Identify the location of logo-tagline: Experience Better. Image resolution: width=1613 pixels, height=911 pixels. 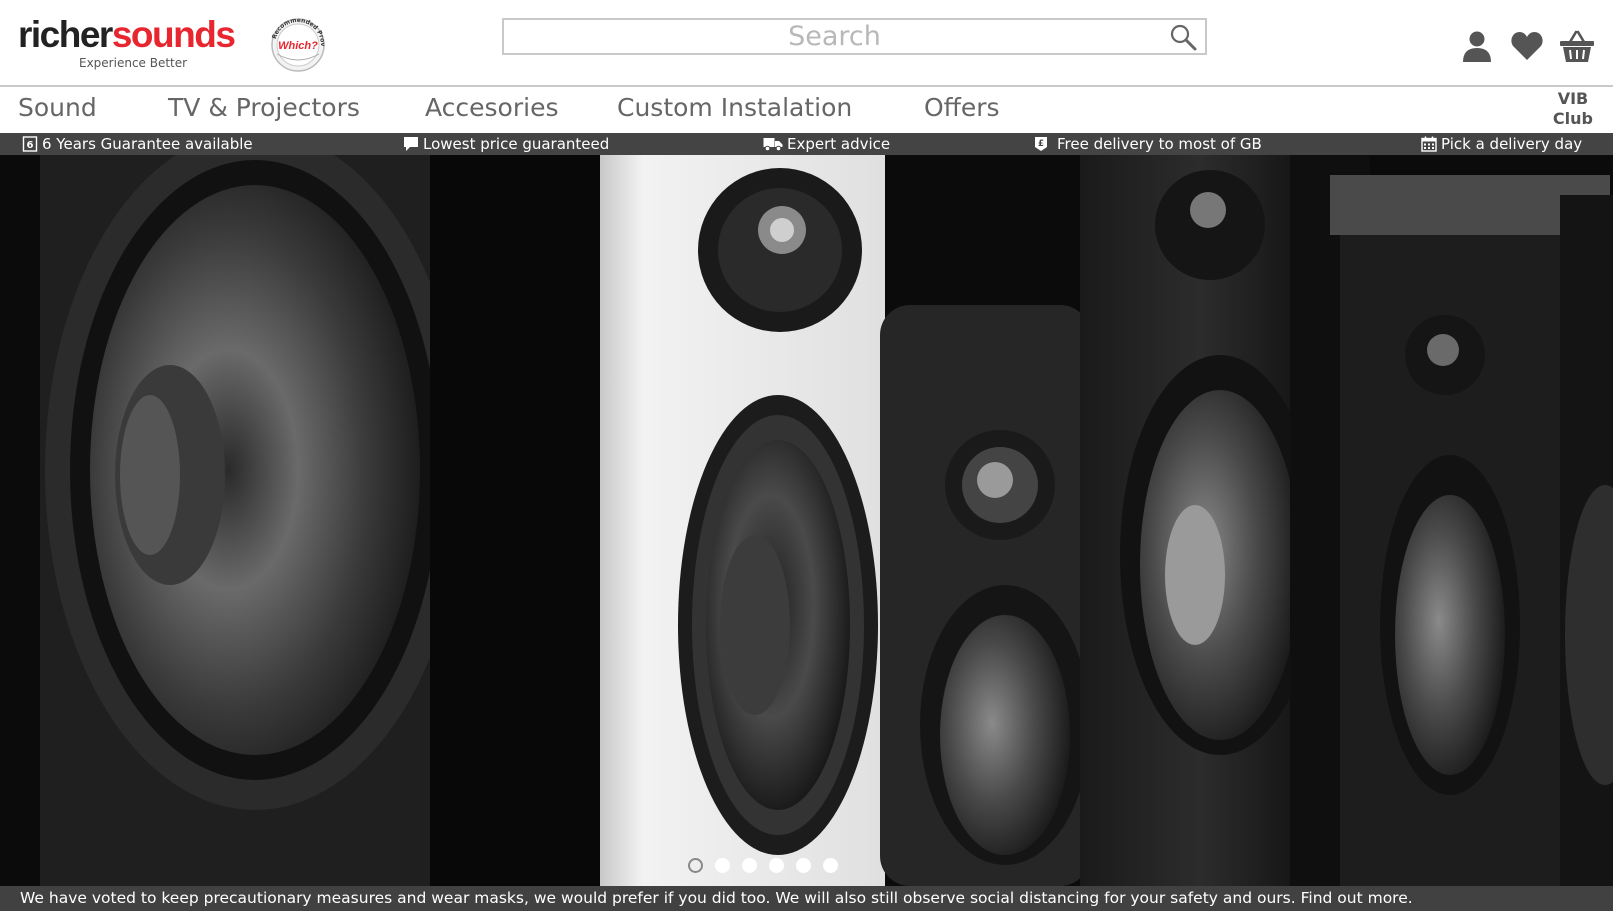
(133, 63).